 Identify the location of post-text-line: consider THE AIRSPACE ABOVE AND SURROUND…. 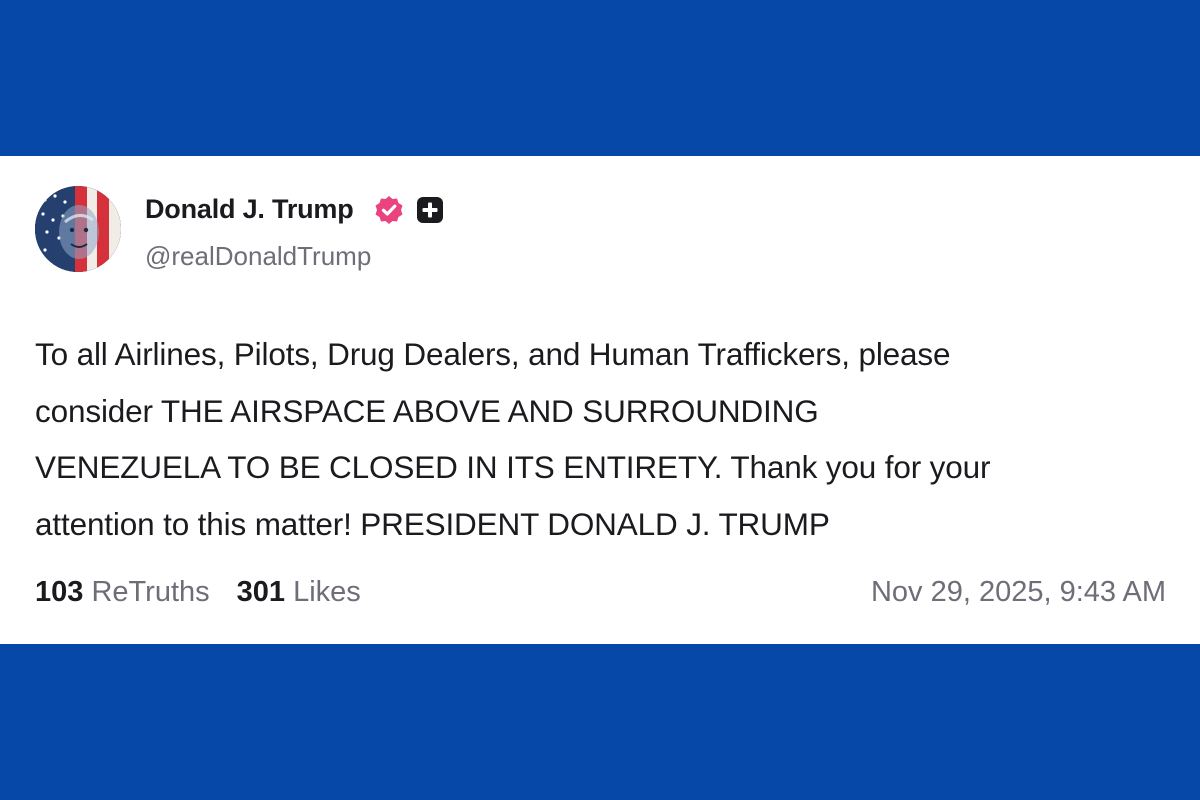
(427, 410).